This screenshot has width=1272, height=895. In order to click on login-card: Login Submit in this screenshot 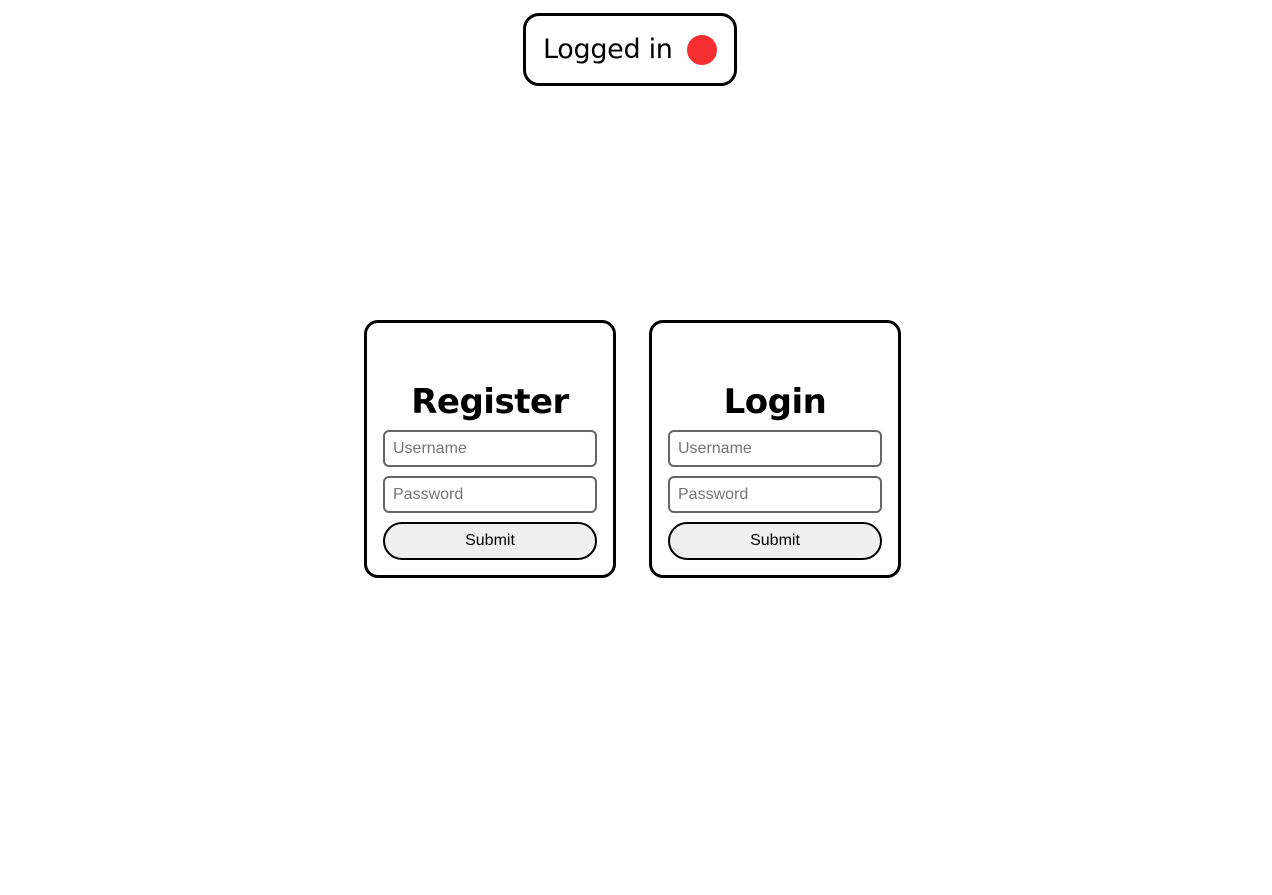, I will do `click(775, 449)`.